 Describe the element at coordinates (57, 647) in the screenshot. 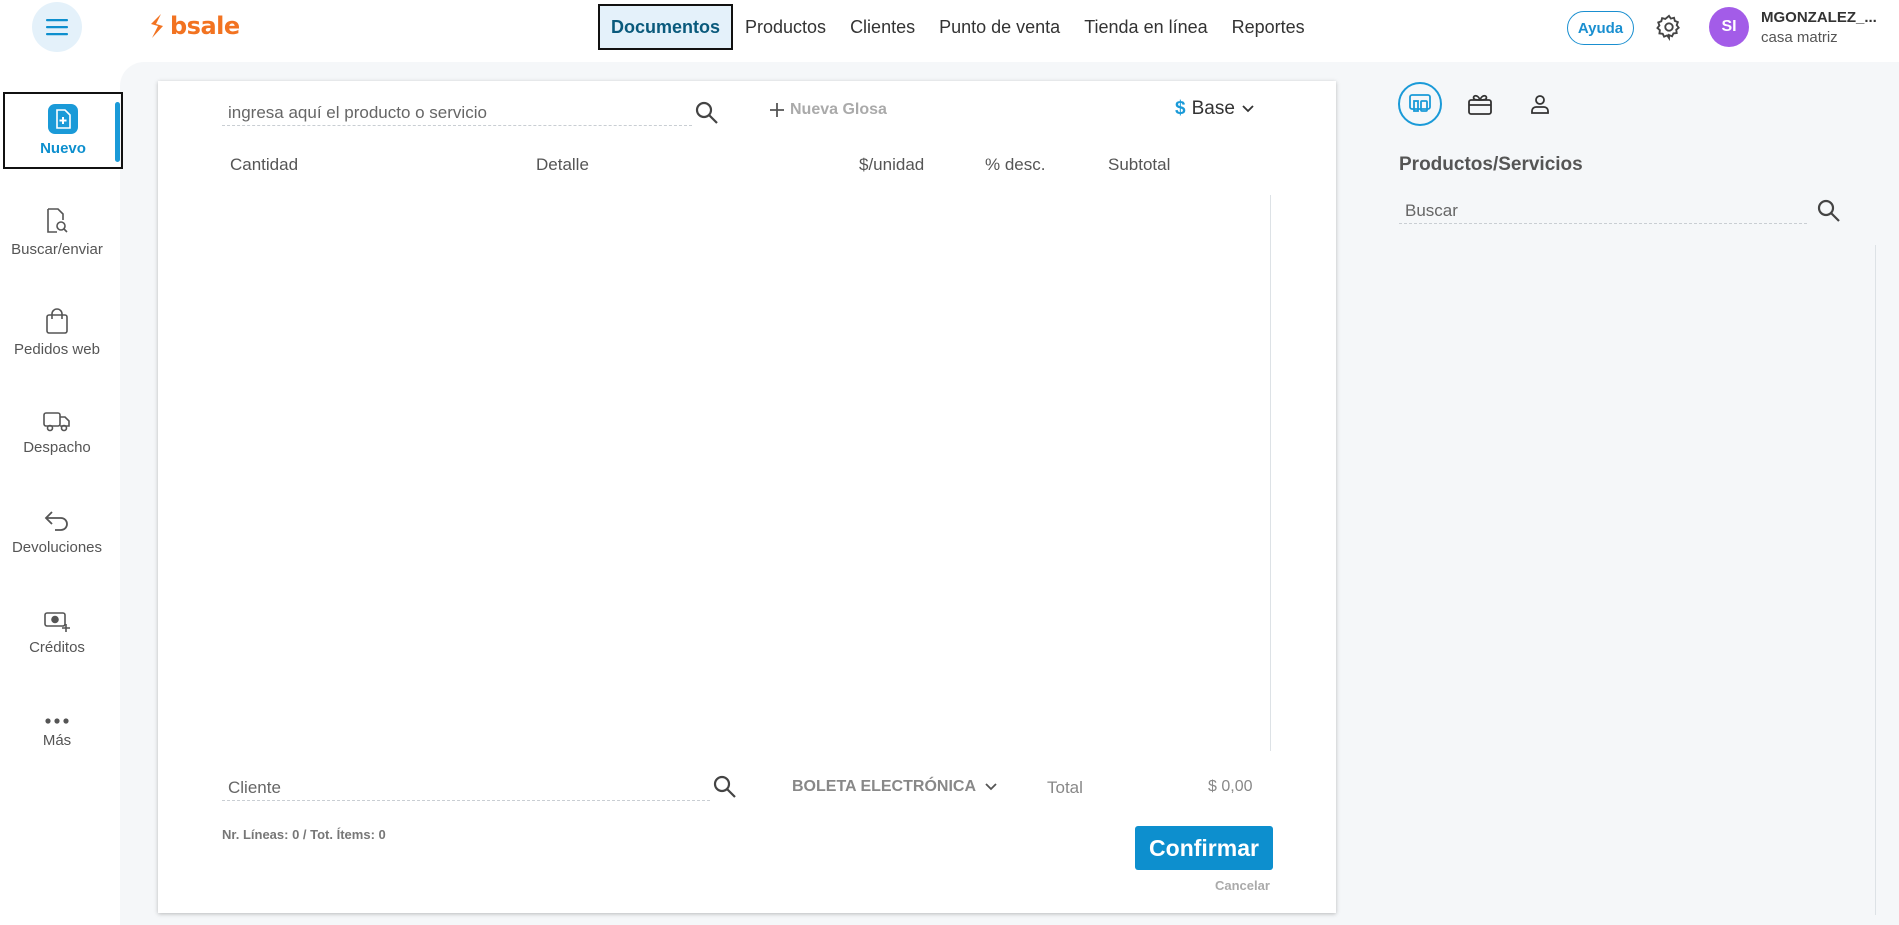

I see `sidebar-item-label: Créditos` at that location.